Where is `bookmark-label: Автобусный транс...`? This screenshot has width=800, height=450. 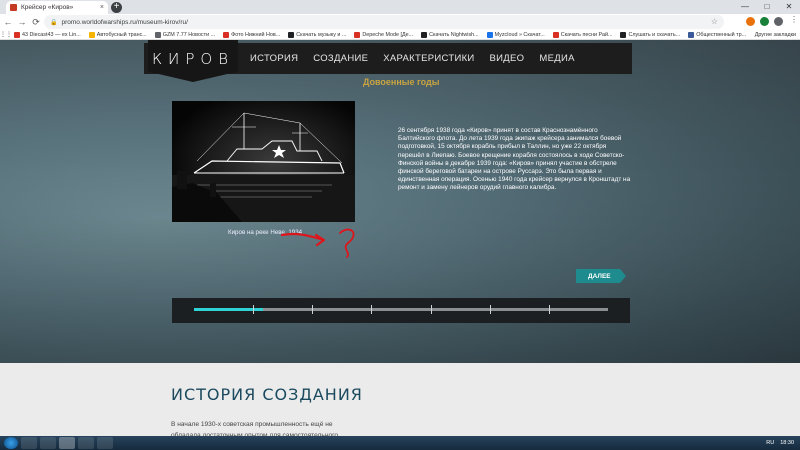 bookmark-label: Автобусный транс... is located at coordinates (121, 34).